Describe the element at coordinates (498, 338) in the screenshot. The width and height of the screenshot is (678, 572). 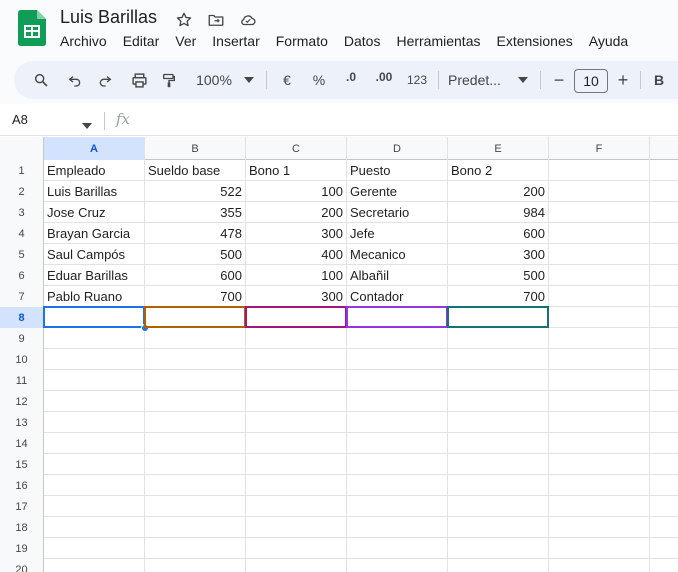
I see `cell-e9` at that location.